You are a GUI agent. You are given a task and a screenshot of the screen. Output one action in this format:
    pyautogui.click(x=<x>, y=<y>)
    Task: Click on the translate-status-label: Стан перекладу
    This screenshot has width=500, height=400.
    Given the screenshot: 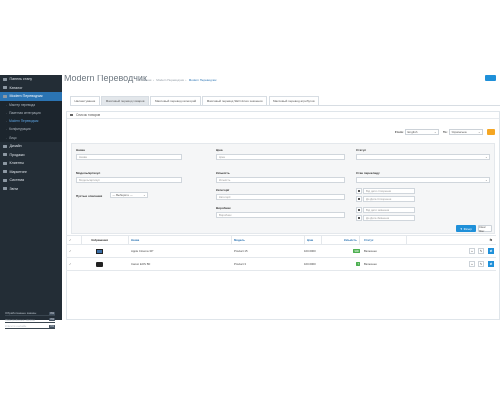 What is the action you would take?
    pyautogui.click(x=368, y=173)
    